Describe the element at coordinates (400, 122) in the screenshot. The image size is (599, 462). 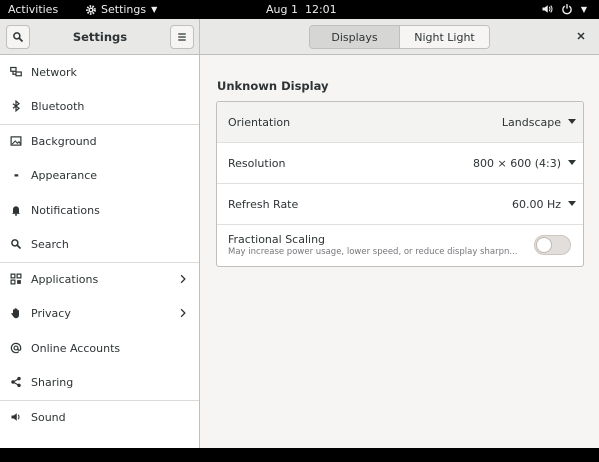
I see `orientation-row: Orientation Landscape` at that location.